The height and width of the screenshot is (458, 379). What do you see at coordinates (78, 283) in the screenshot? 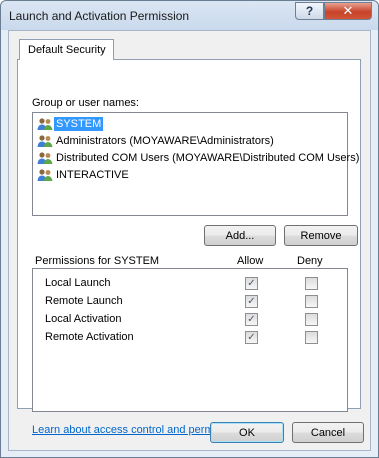
I see `perm-label: Local Launch` at bounding box center [78, 283].